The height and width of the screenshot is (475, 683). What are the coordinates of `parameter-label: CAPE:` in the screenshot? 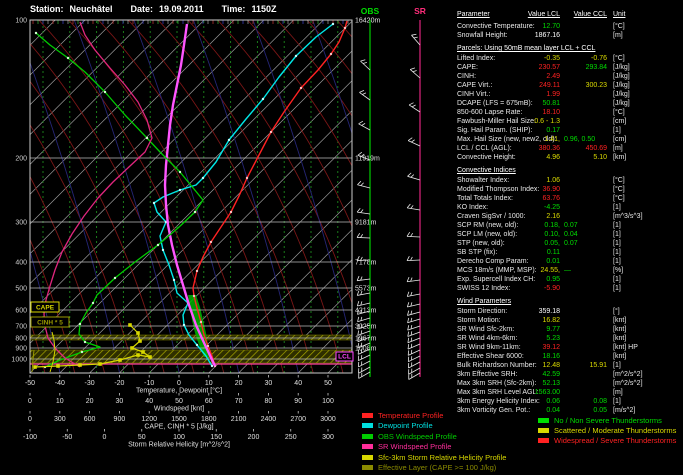 It's located at (468, 67).